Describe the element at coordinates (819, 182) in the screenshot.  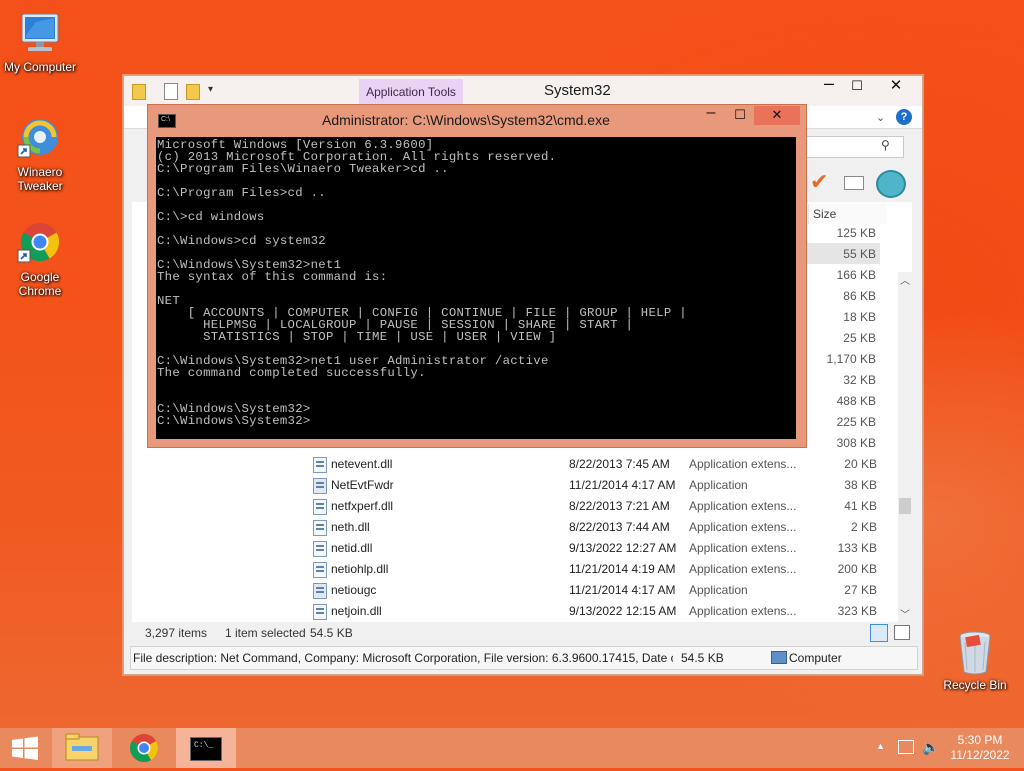
I see `ribbon-select-icon: ✔` at that location.